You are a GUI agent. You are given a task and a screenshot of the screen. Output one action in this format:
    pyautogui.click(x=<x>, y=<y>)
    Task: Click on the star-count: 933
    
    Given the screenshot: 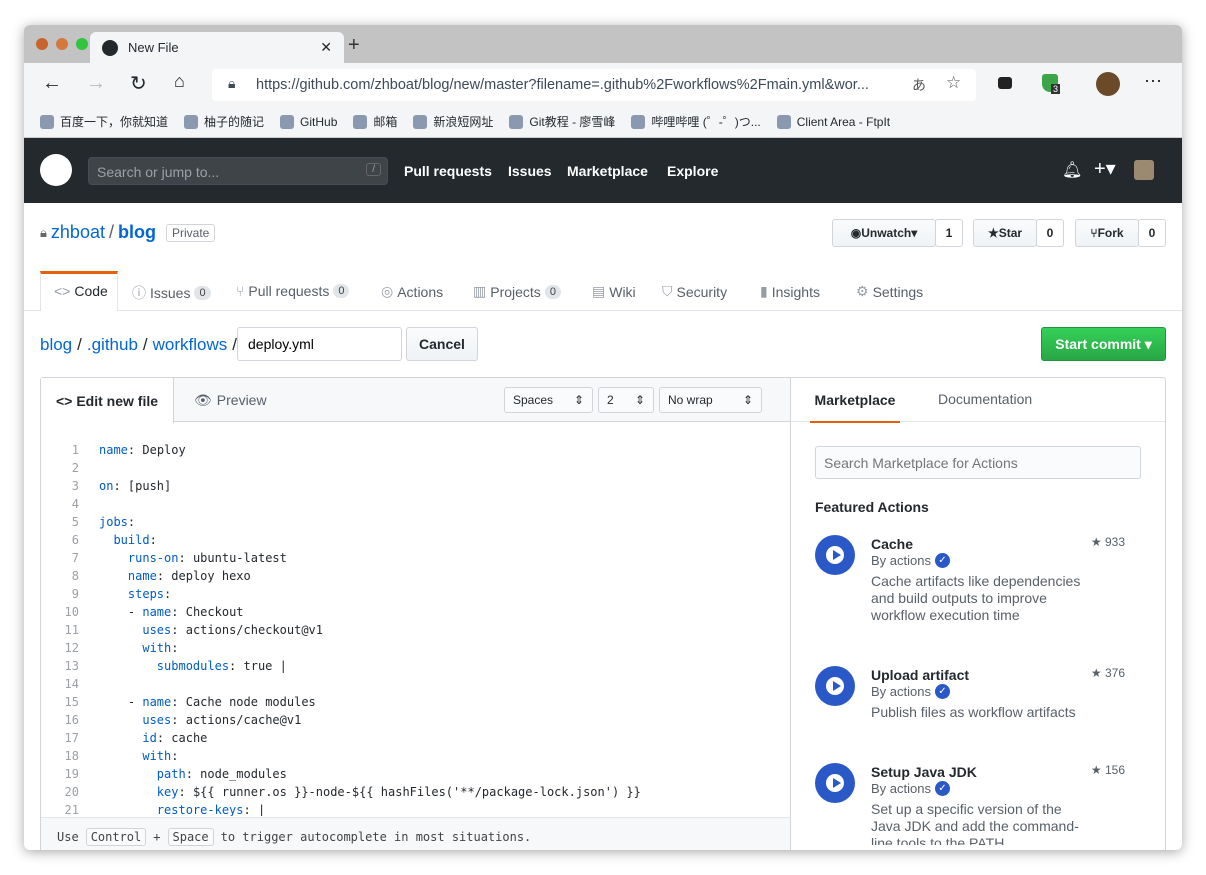 What is the action you would take?
    pyautogui.click(x=1114, y=542)
    